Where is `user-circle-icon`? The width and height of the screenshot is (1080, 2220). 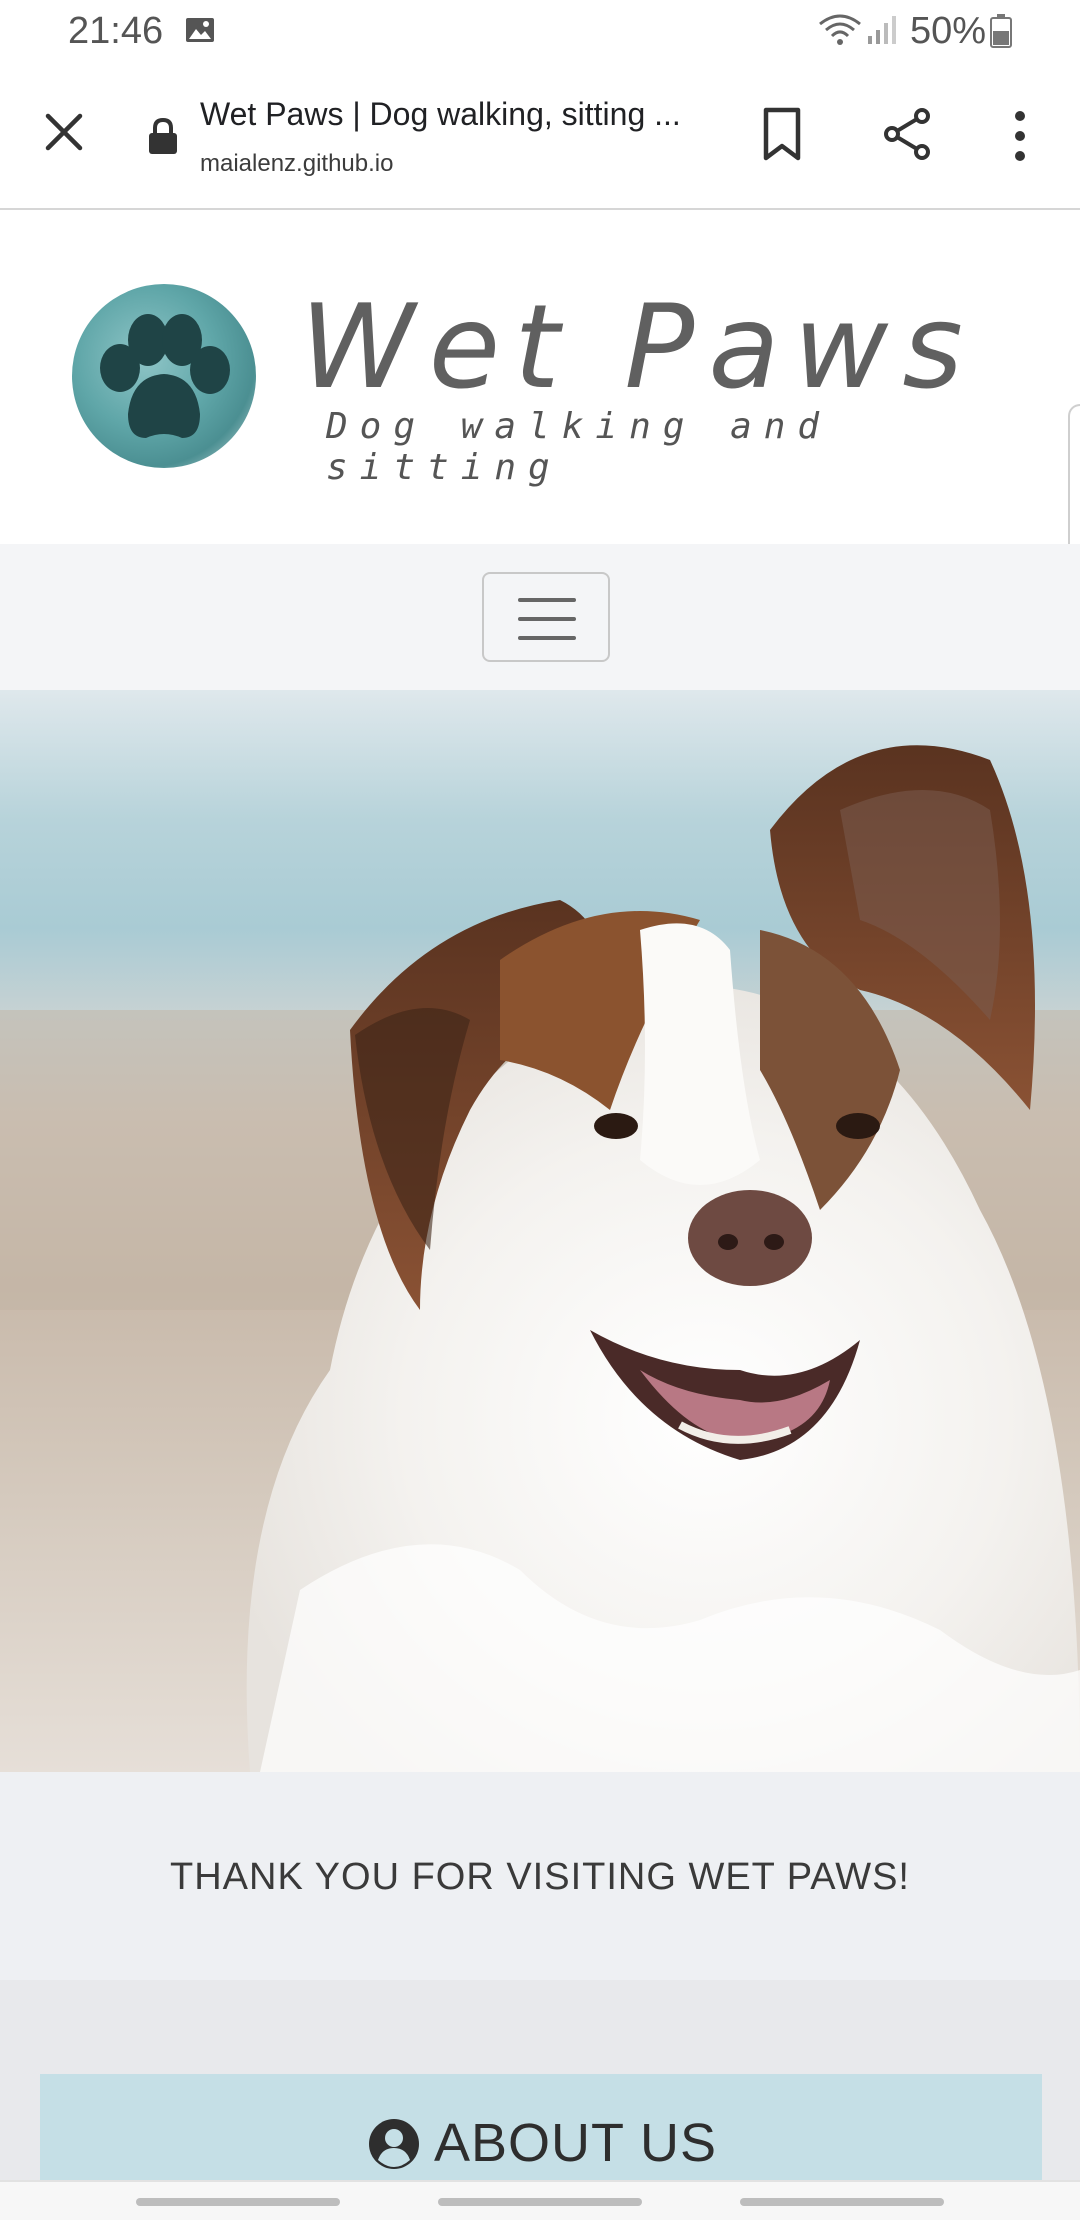 user-circle-icon is located at coordinates (394, 2144).